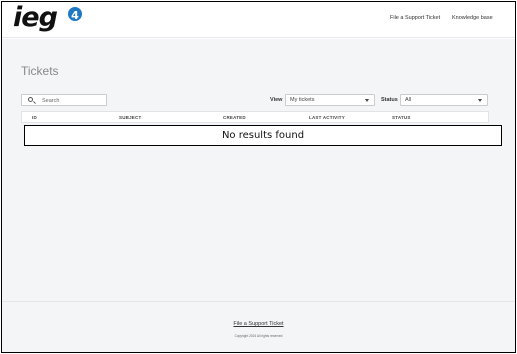 This screenshot has width=517, height=354. I want to click on footer-file-support-ticket-link: File a Support Ticket, so click(258, 324).